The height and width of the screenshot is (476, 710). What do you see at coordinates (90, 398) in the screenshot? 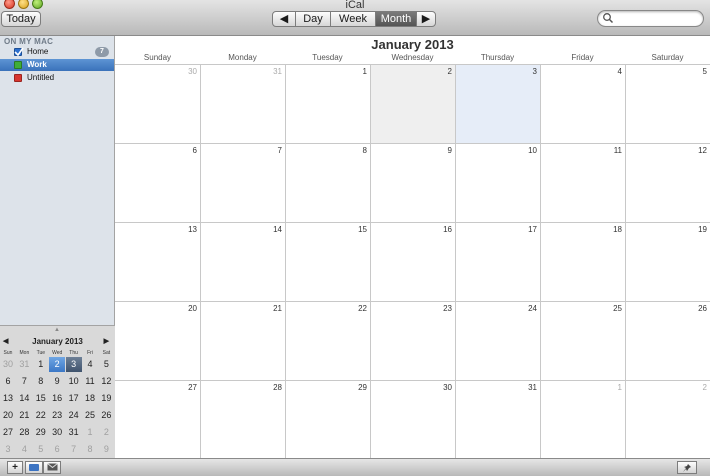
I see `mini-day: 18` at bounding box center [90, 398].